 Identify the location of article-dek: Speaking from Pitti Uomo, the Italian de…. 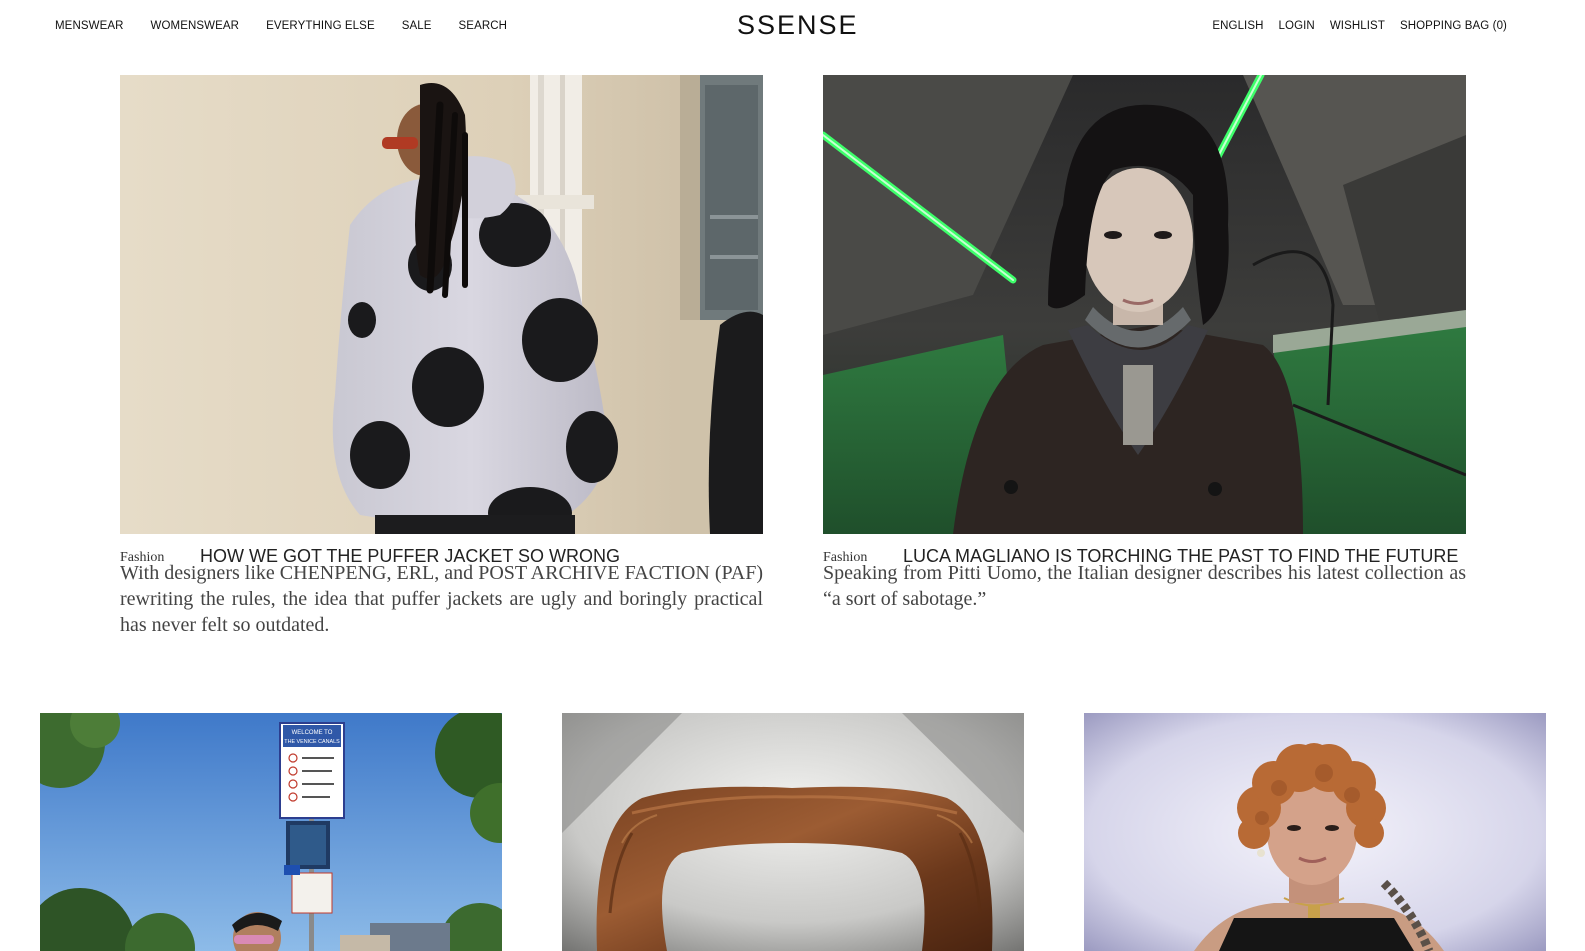
(1144, 586).